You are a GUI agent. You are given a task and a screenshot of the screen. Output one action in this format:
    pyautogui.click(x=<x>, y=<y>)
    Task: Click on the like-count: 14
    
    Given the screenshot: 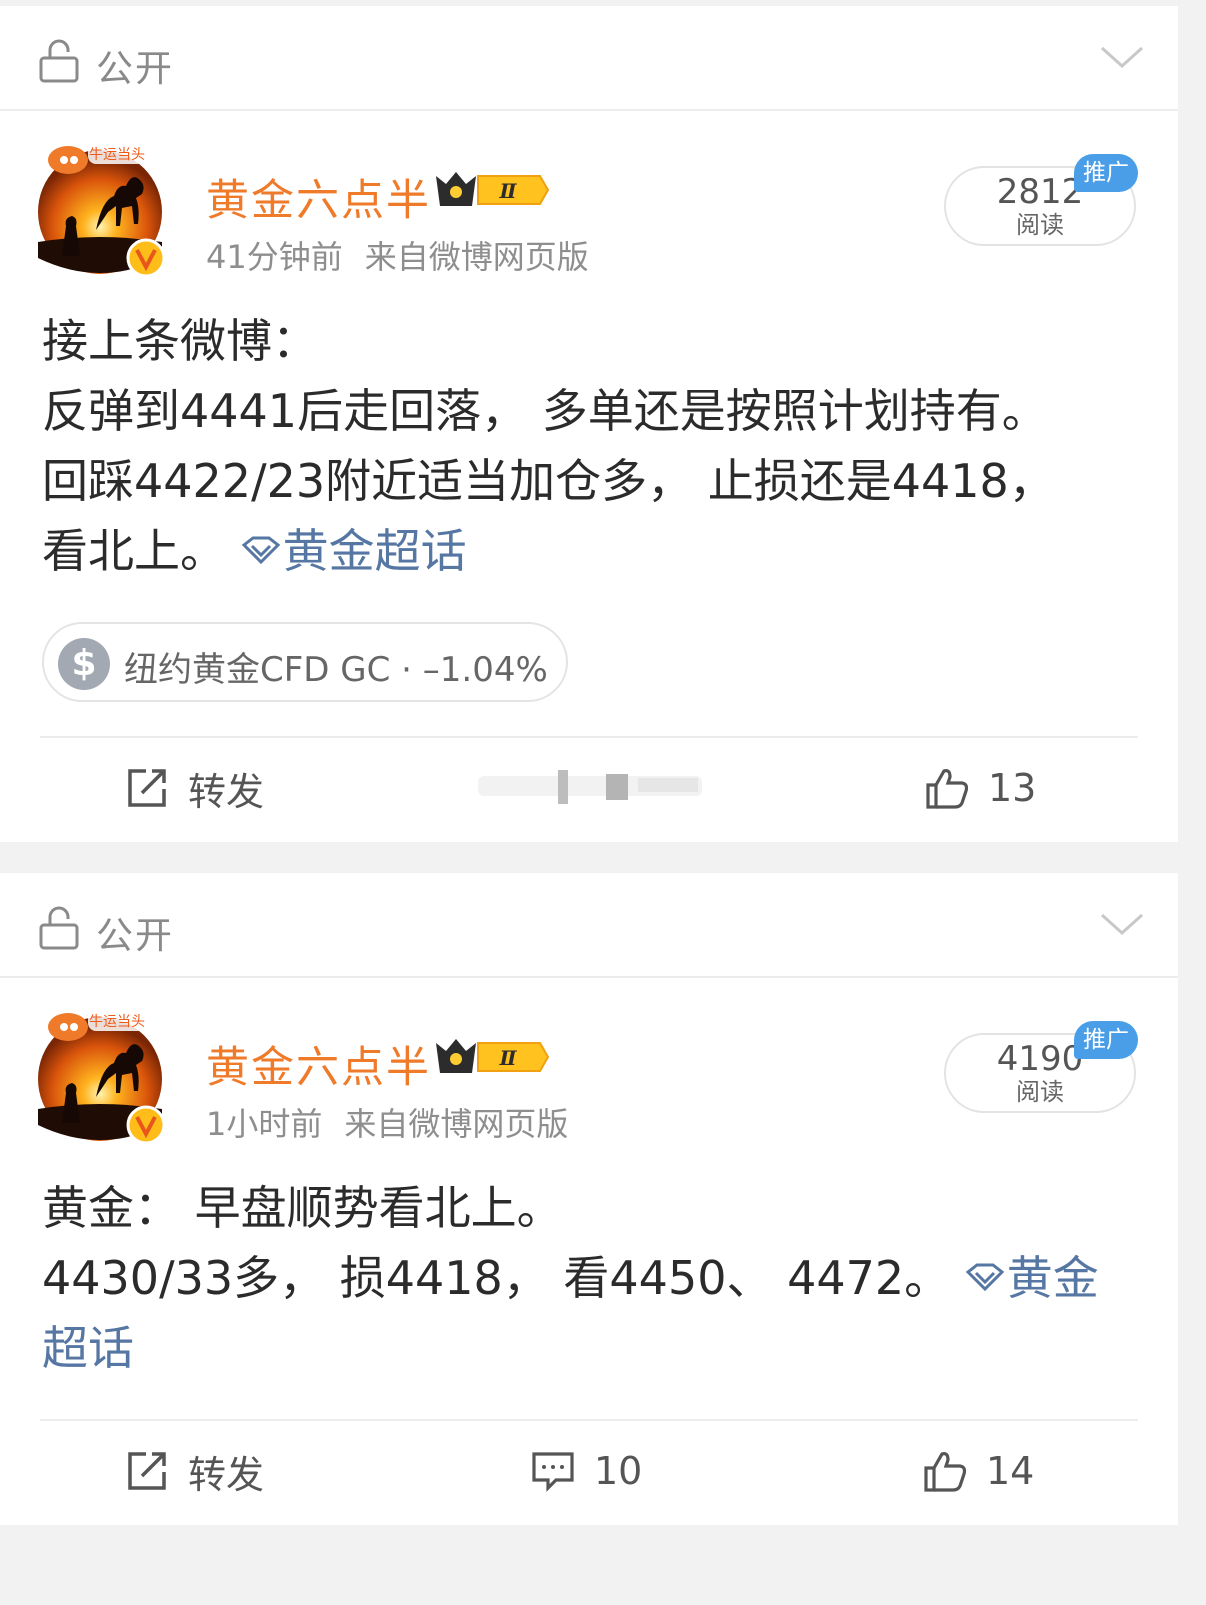 What is the action you would take?
    pyautogui.click(x=1010, y=1471)
    